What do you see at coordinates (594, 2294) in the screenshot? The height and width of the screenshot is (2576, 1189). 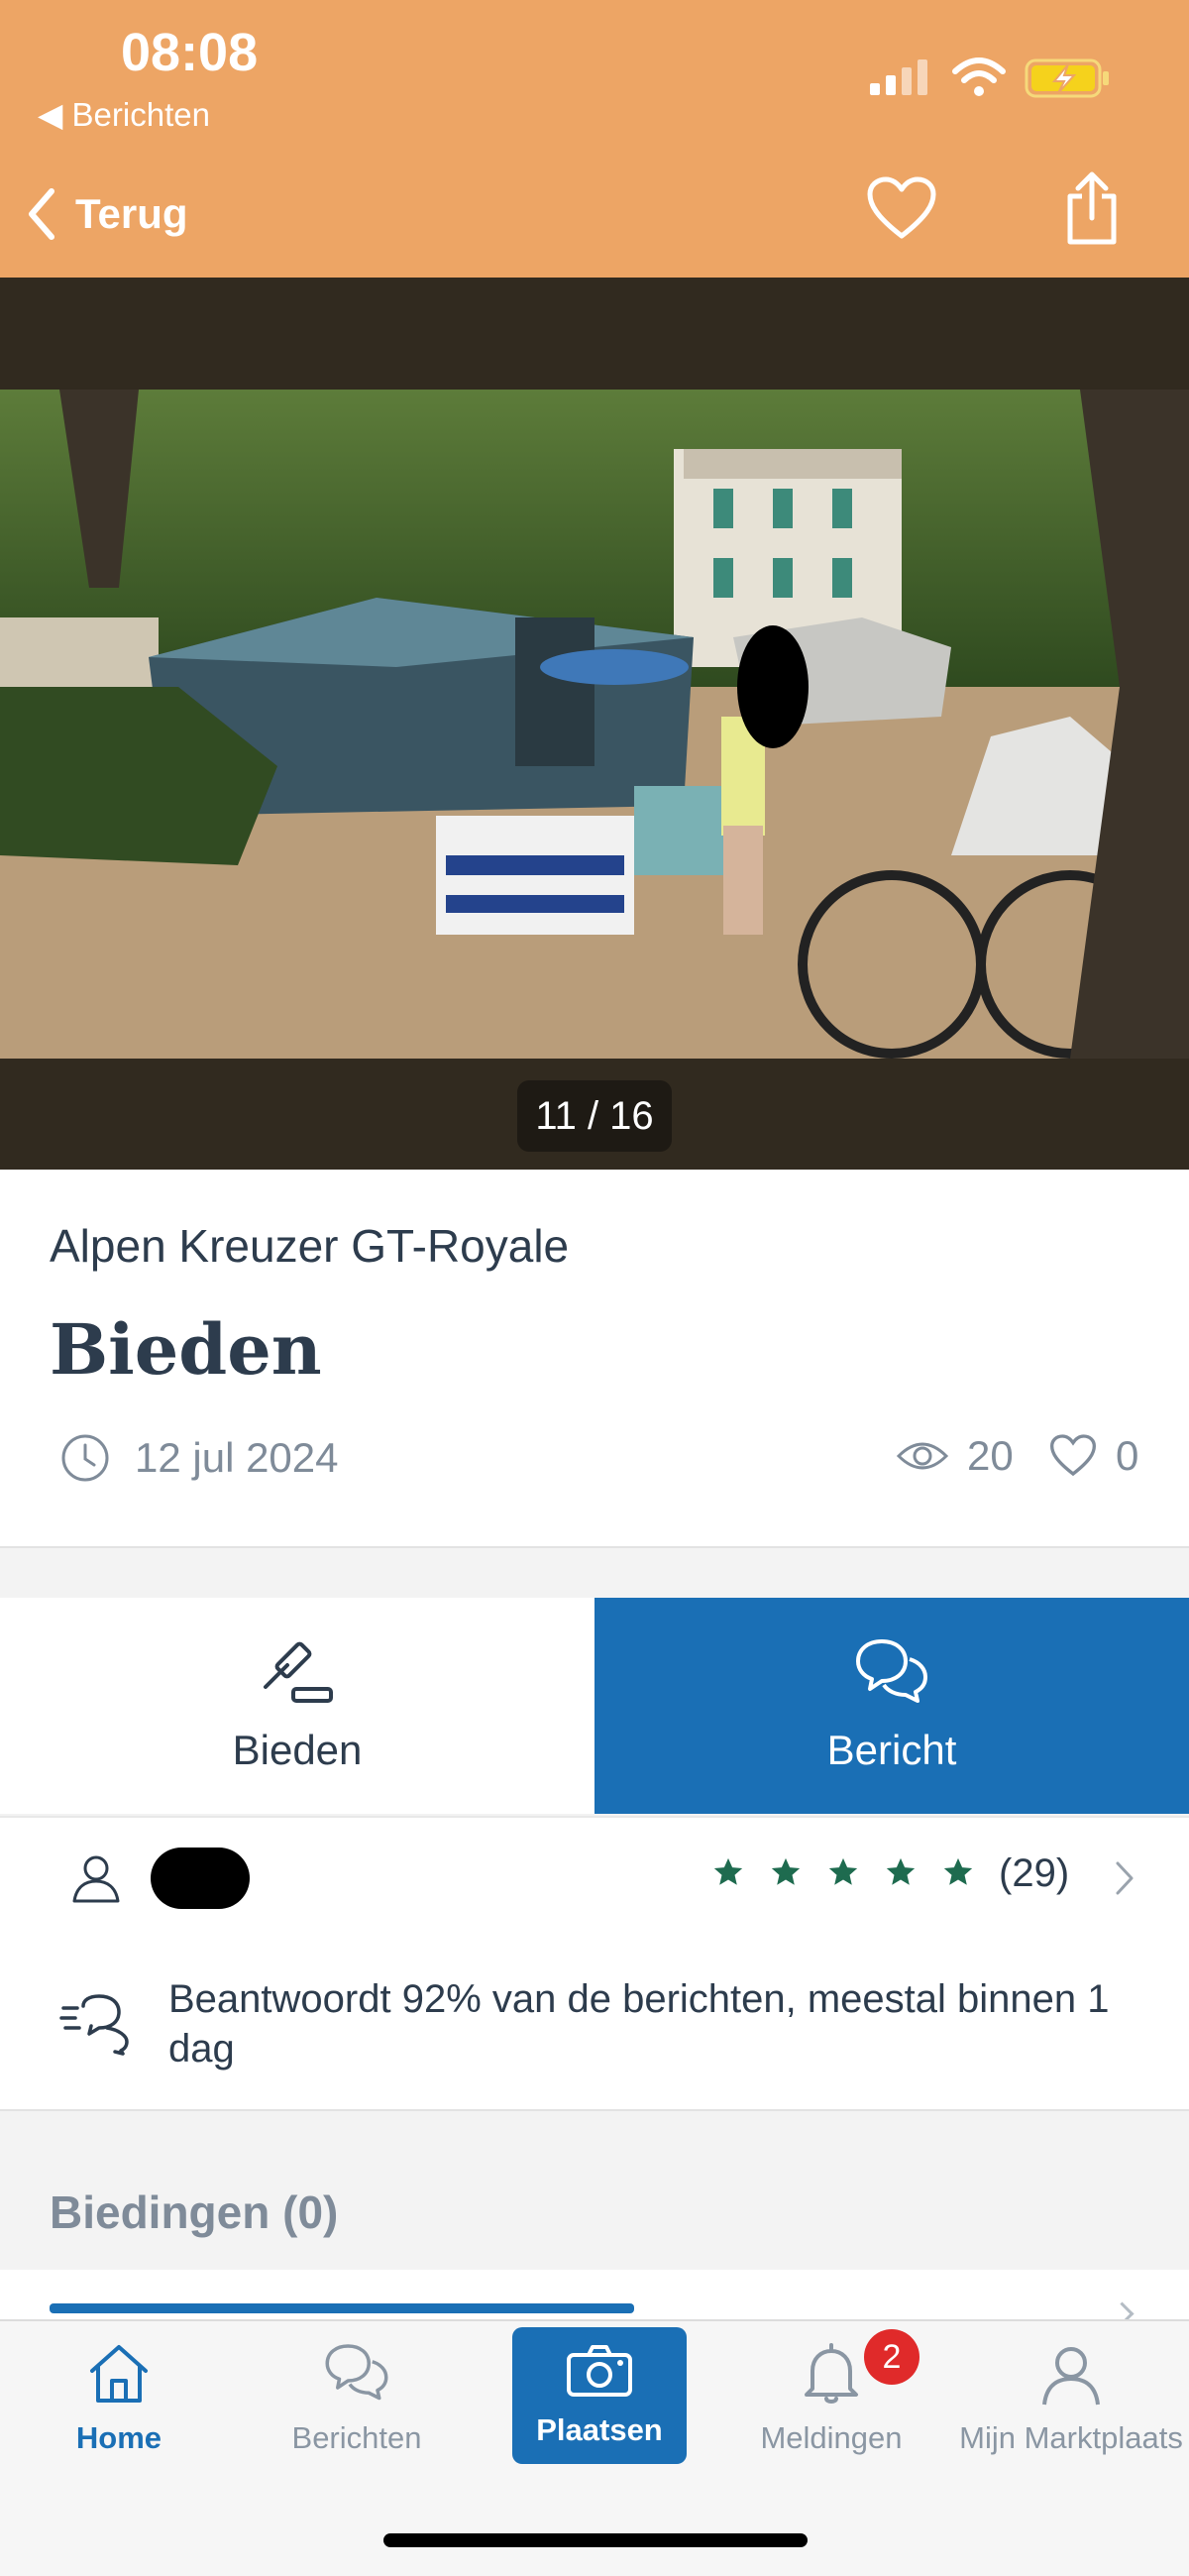 I see `bids-list-row-partial` at bounding box center [594, 2294].